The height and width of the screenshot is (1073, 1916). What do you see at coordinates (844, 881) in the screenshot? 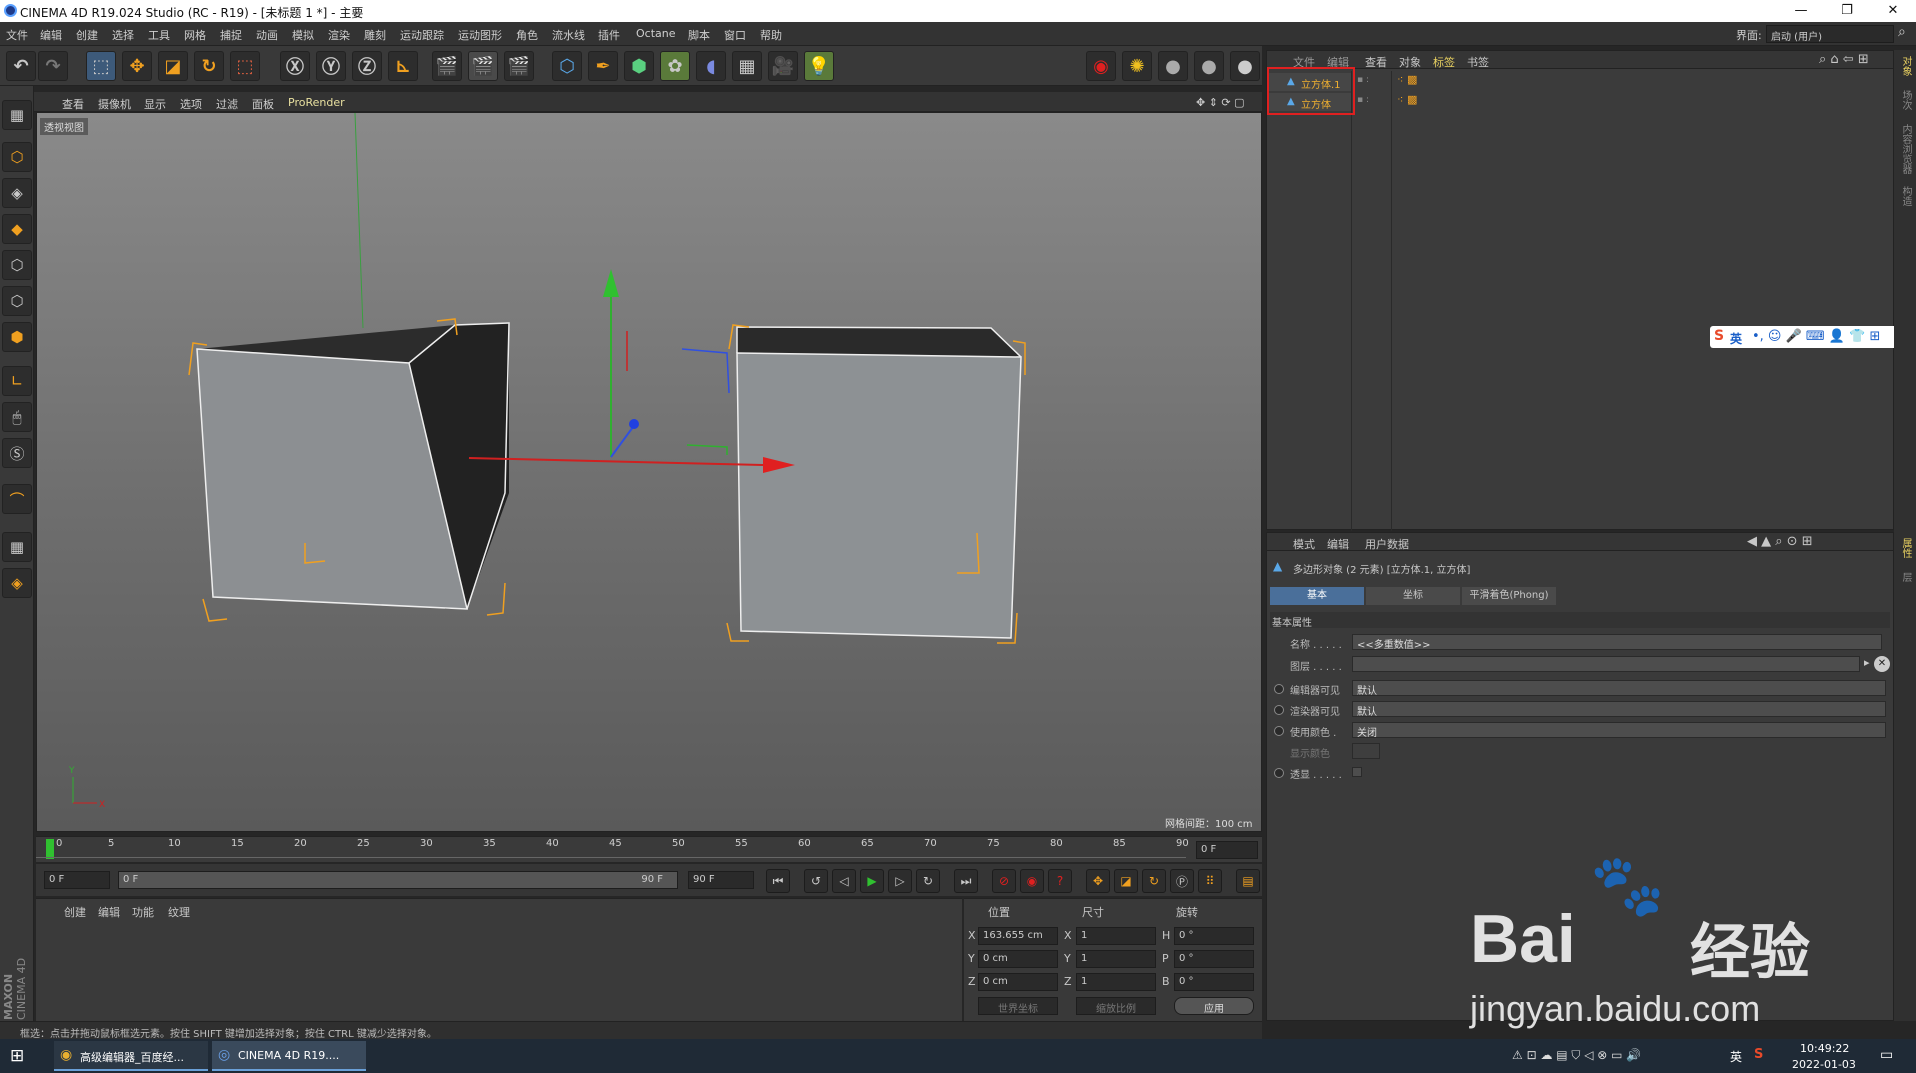
I see `previous-frame-icon: ◁` at bounding box center [844, 881].